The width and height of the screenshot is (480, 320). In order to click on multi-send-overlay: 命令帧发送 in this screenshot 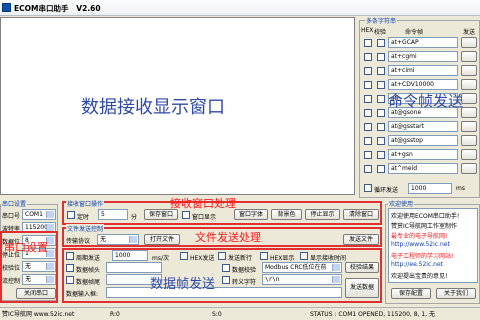, I will do `click(426, 101)`.